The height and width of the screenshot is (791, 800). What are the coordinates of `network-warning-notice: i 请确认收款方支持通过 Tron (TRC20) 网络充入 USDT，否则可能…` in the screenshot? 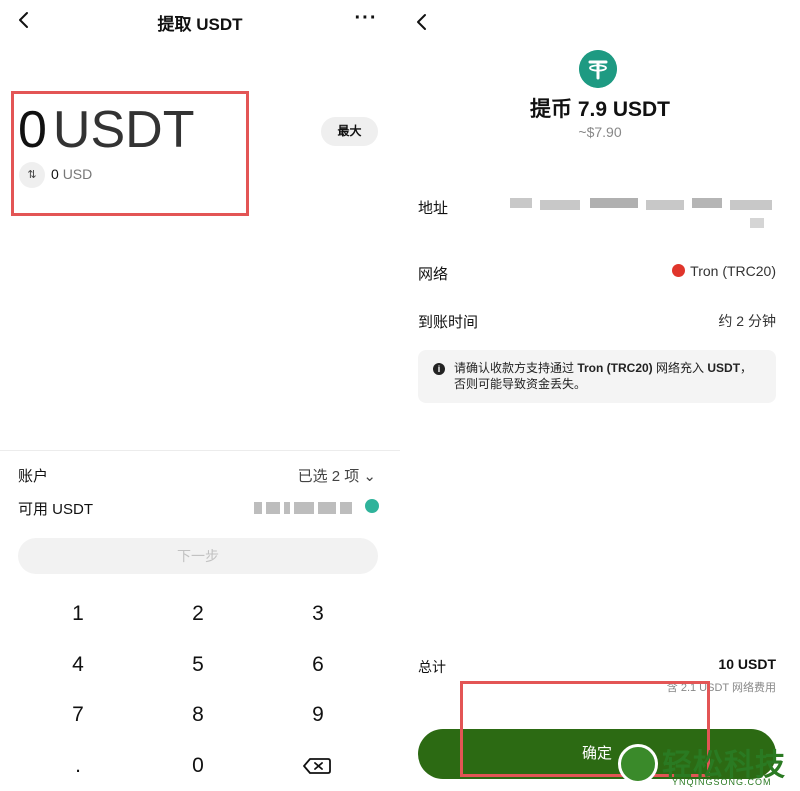 It's located at (597, 376).